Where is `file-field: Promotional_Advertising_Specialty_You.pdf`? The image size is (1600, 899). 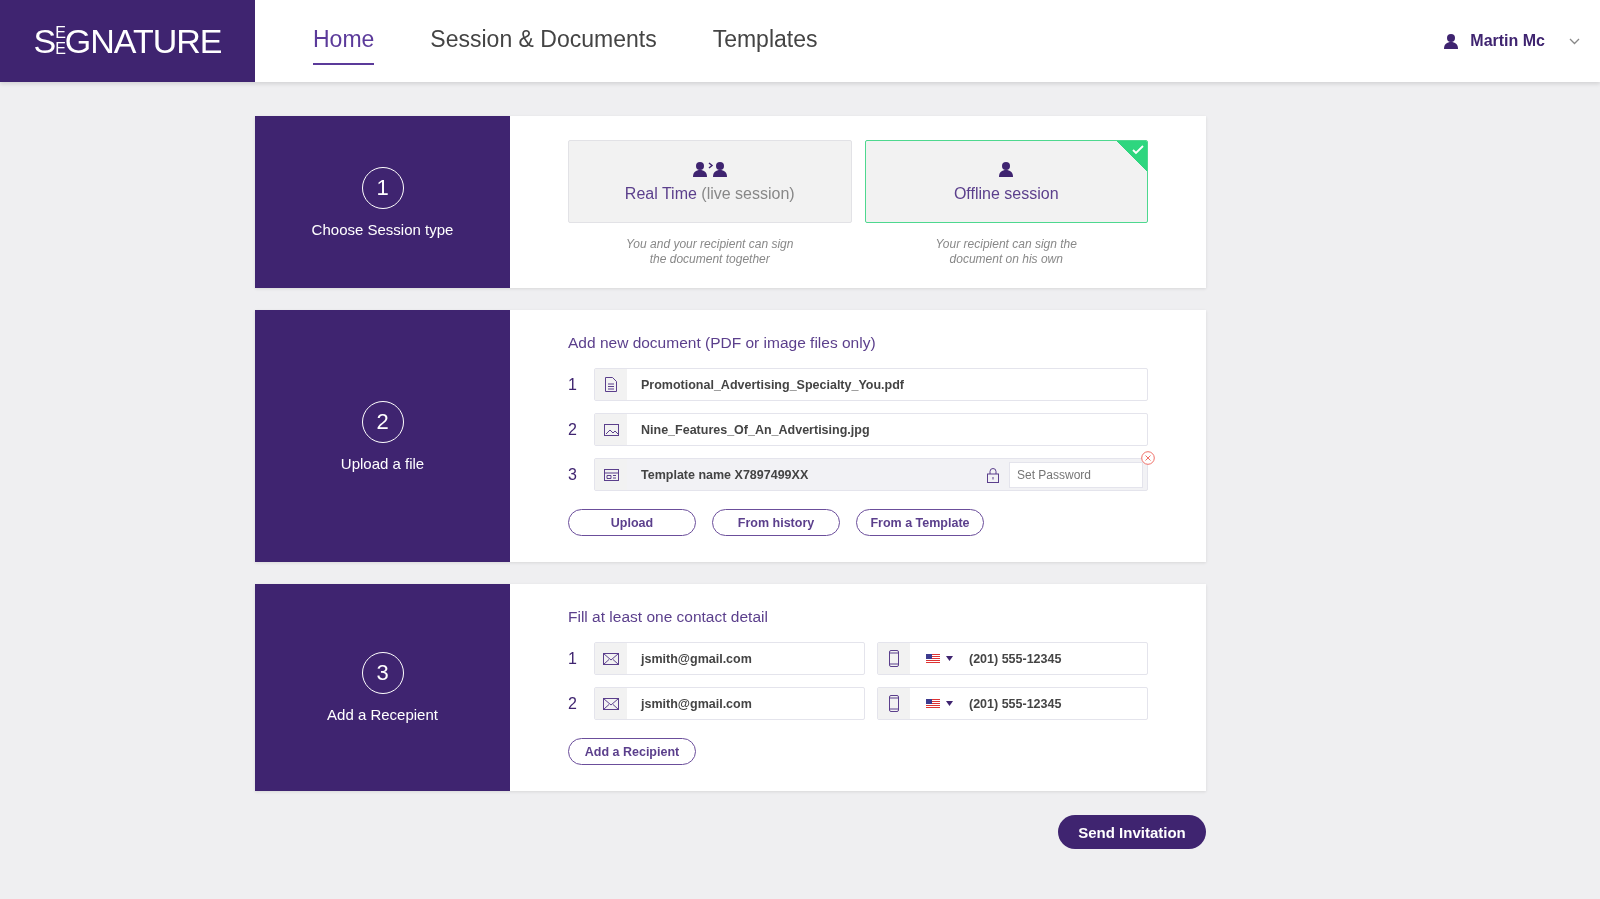
file-field: Promotional_Advertising_Specialty_You.pdf is located at coordinates (871, 384).